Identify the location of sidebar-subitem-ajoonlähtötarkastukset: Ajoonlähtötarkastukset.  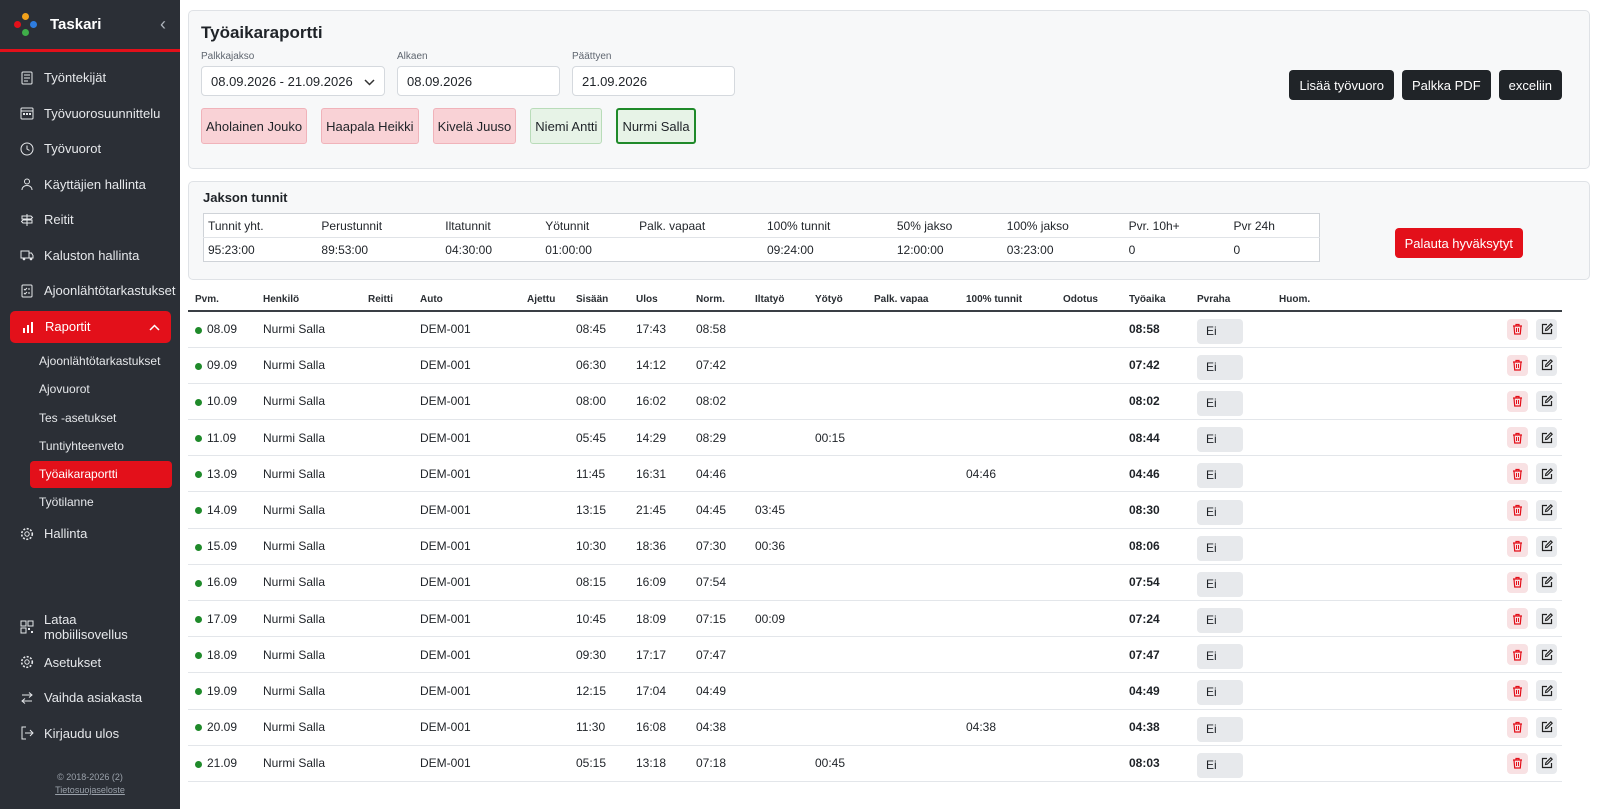
(90, 361).